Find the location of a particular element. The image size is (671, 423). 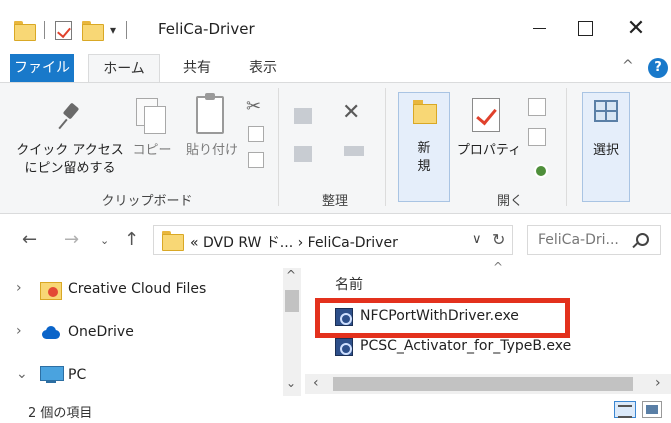

new-folder-icon is located at coordinates (93, 31).